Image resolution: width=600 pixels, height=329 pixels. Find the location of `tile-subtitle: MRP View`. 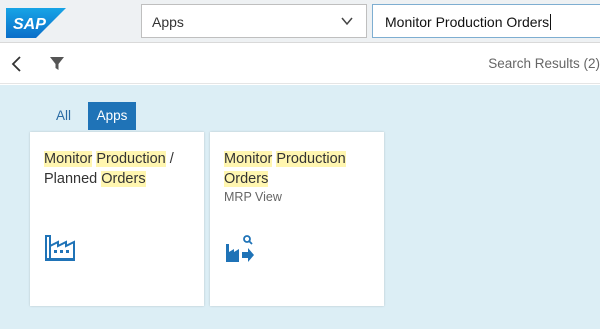

tile-subtitle: MRP View is located at coordinates (253, 197).